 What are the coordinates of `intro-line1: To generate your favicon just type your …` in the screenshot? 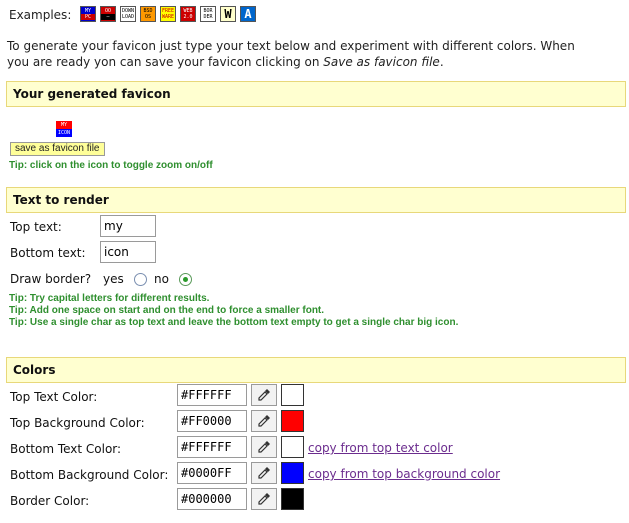 It's located at (291, 46).